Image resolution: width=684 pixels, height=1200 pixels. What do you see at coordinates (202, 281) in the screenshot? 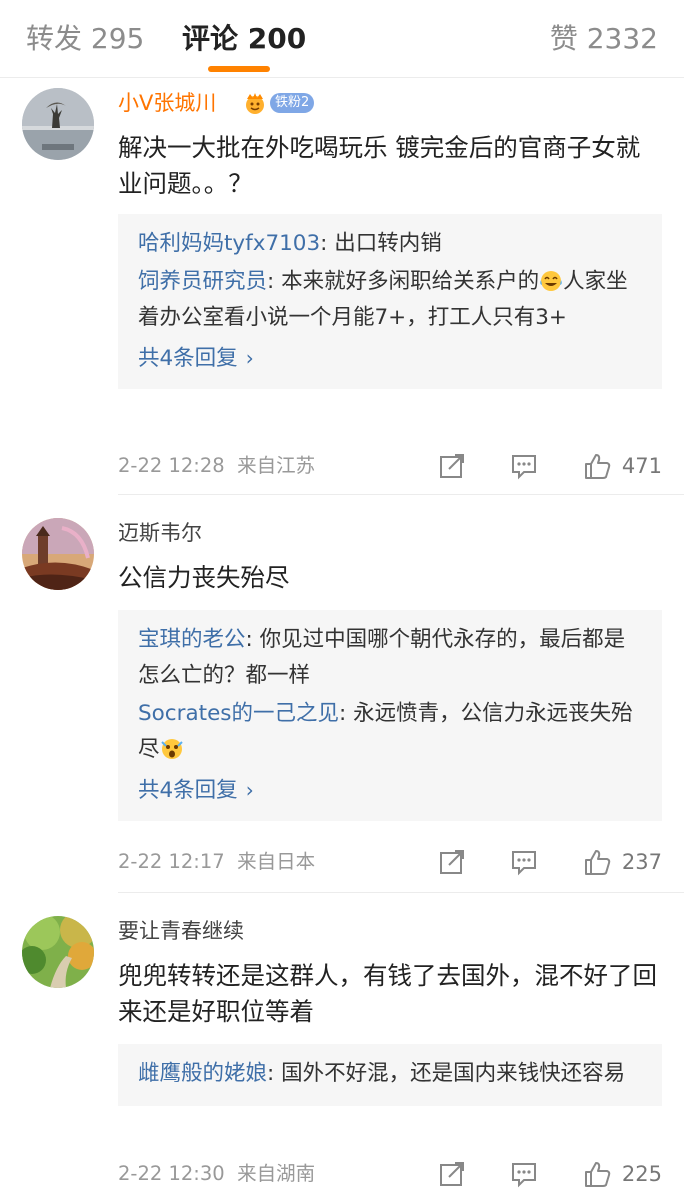
I see `reply-username: 饲养员研究员` at bounding box center [202, 281].